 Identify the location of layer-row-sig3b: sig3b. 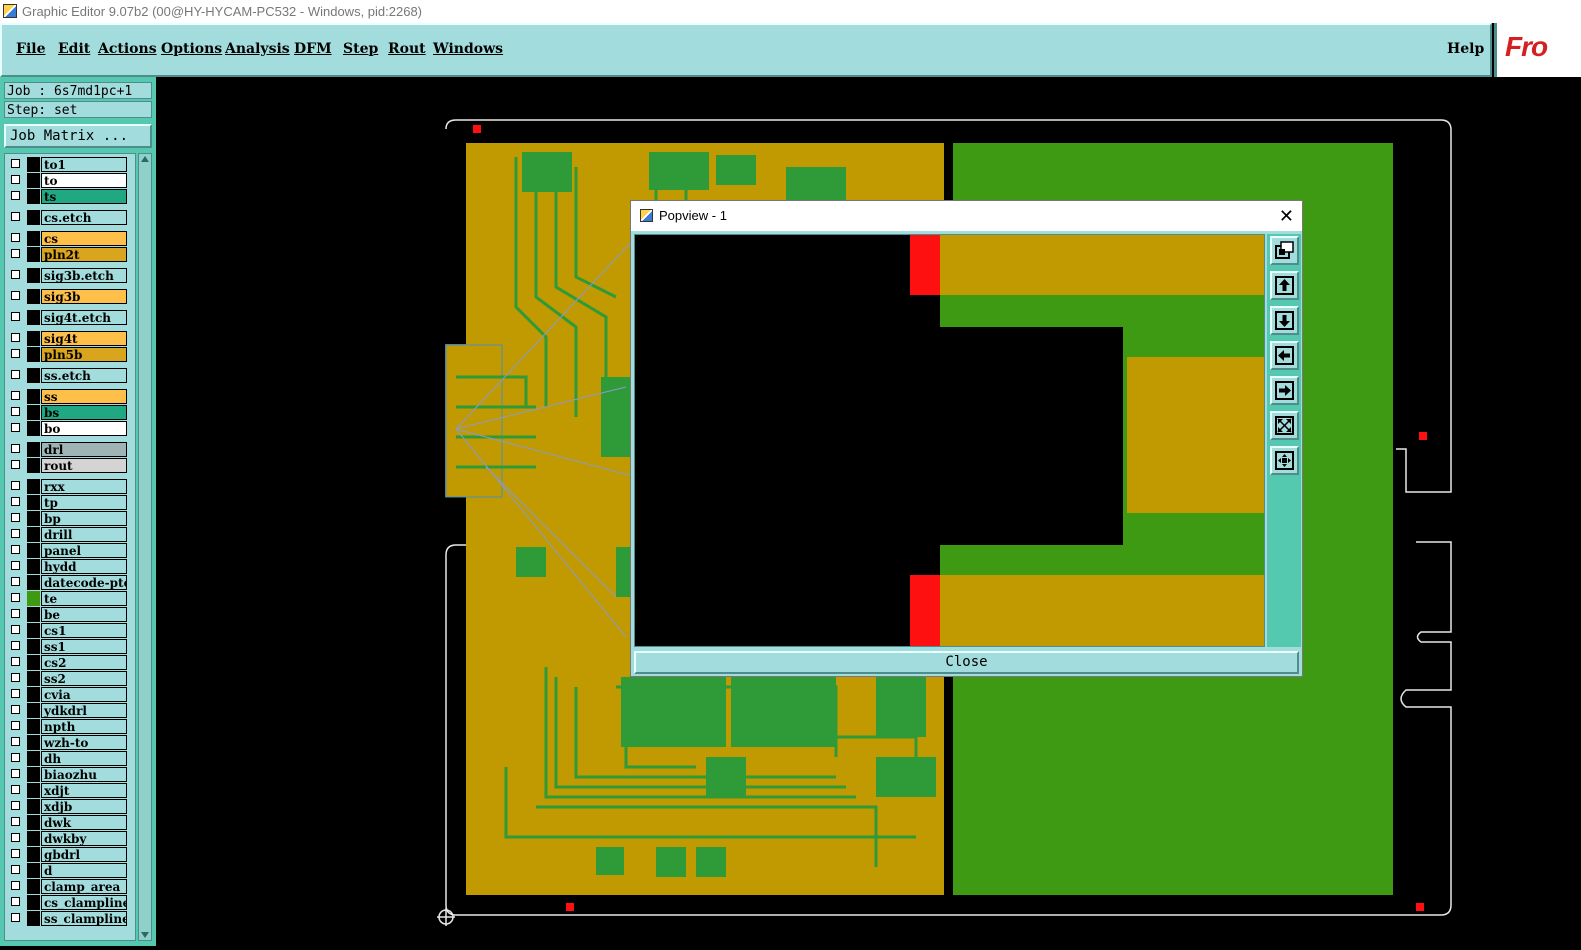
(67, 296).